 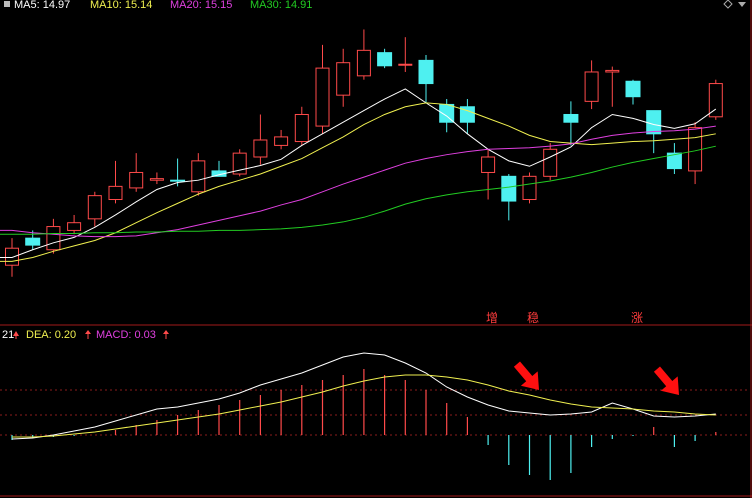 I want to click on arrow-down-icon, so click(x=742, y=4).